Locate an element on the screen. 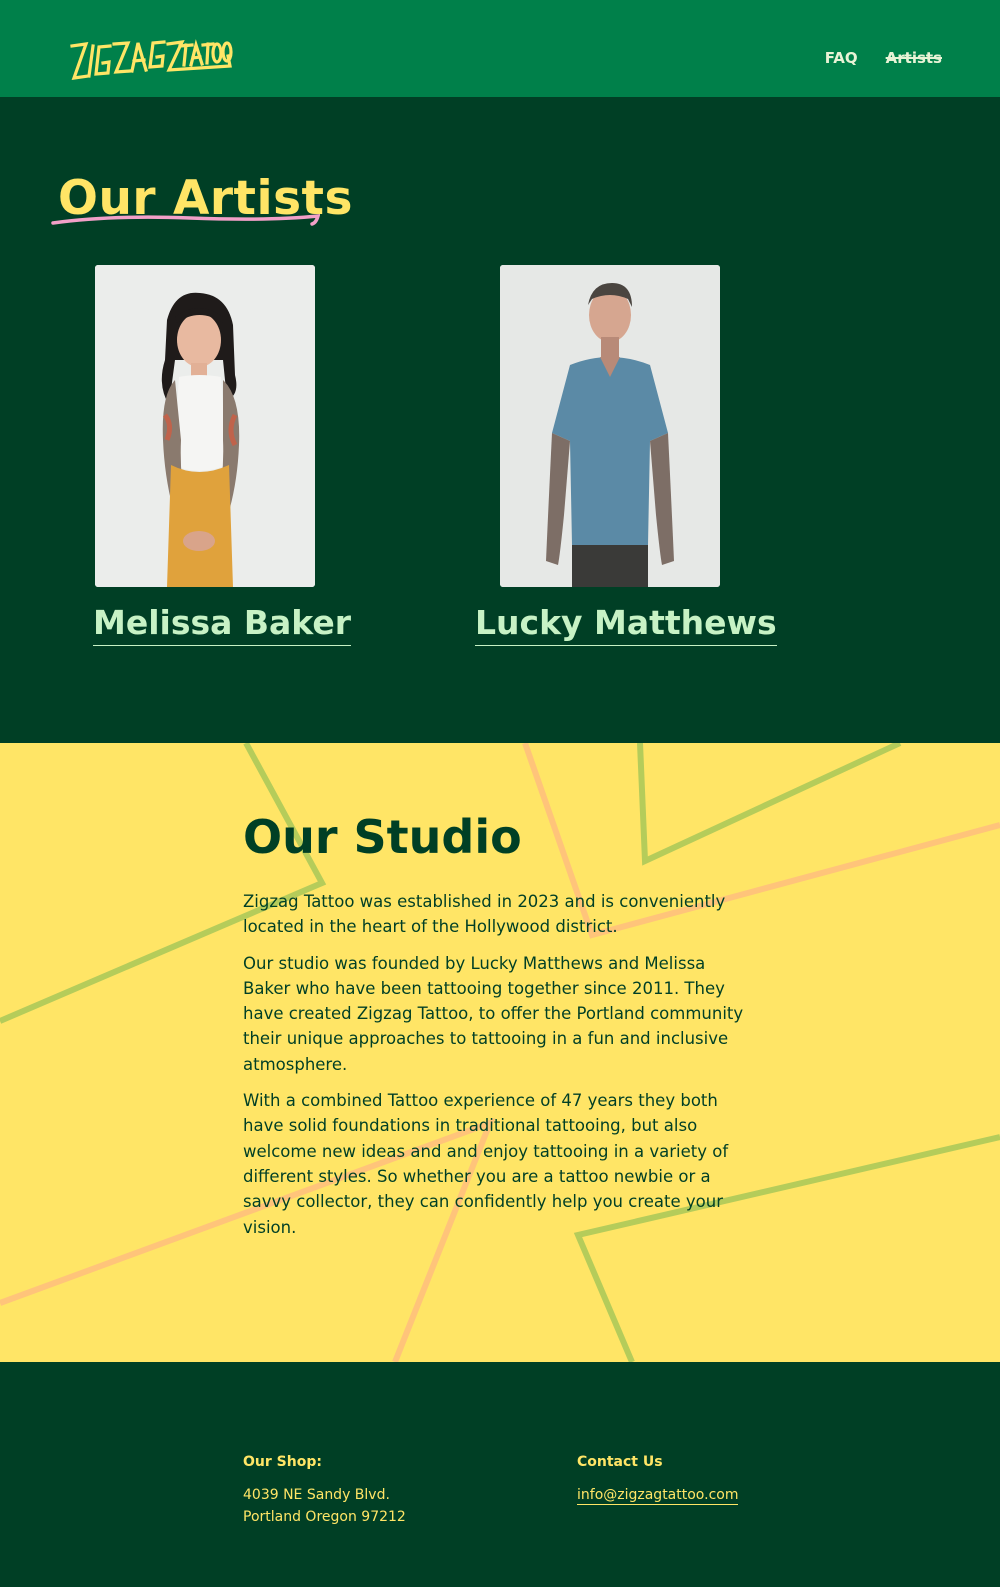  artist-name-melissa-baker: Melissa Baker is located at coordinates (222, 624).